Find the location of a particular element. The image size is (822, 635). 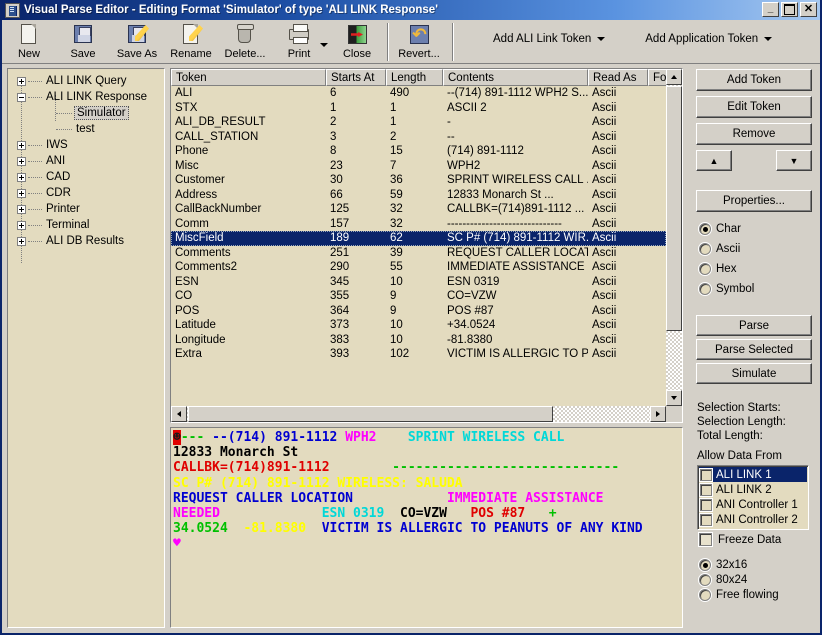

column-header-length: Length is located at coordinates (414, 77).